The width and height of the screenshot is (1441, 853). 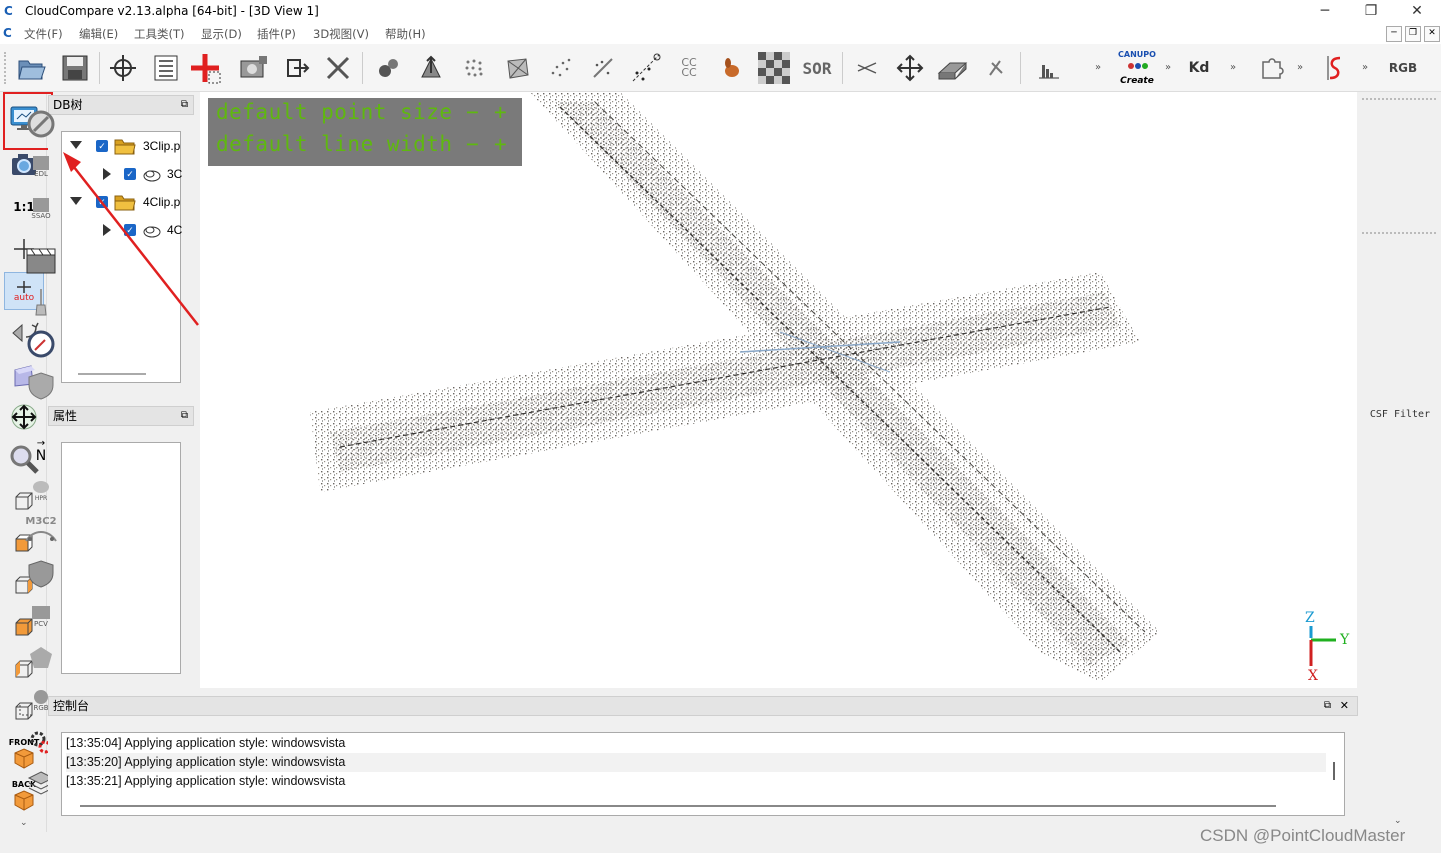 What do you see at coordinates (205, 68) in the screenshot?
I see `add-point-icon` at bounding box center [205, 68].